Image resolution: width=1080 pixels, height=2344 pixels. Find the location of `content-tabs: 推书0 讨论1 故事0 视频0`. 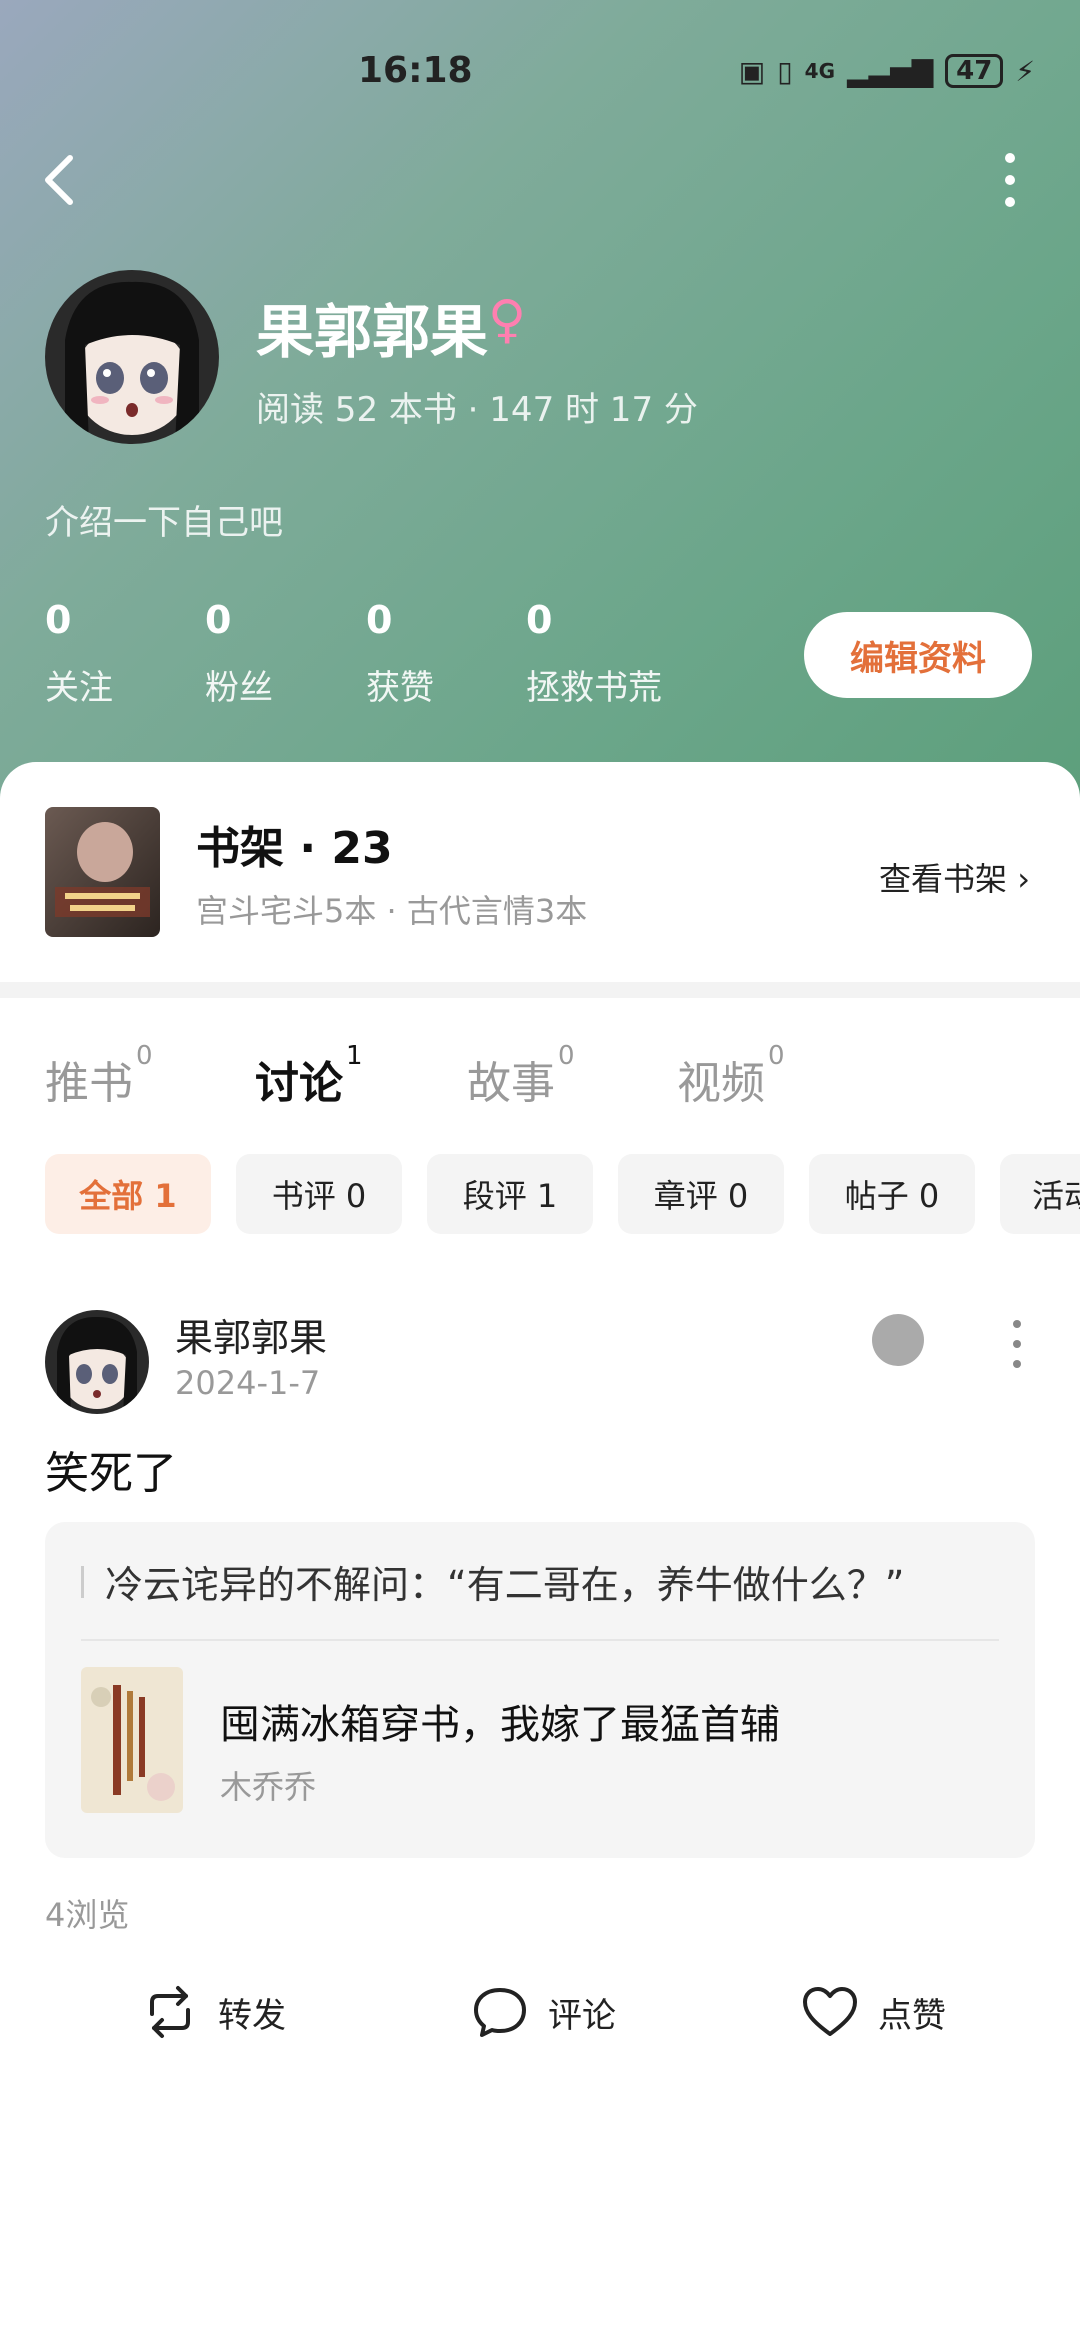

content-tabs: 推书0 讨论1 故事0 视频0 is located at coordinates (540, 1089).